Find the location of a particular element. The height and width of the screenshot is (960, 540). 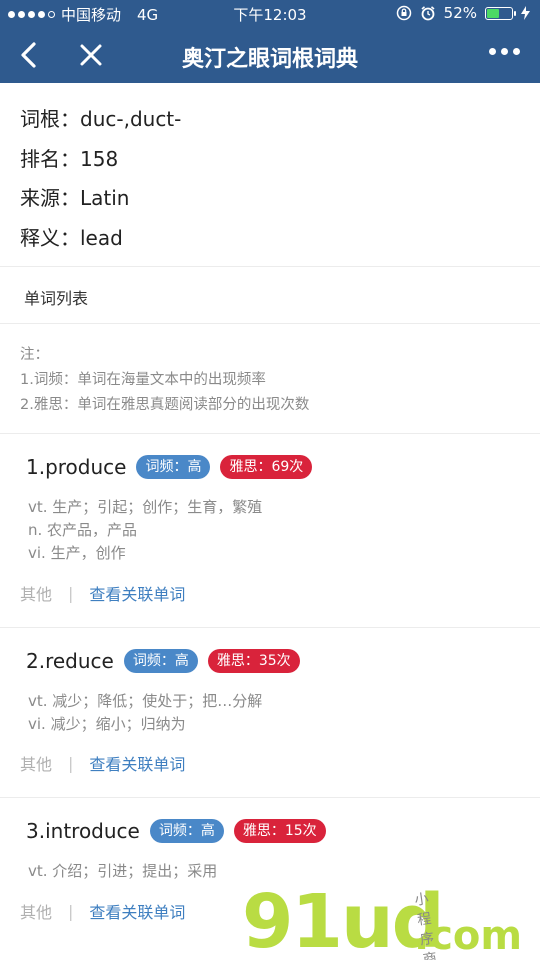

definition-line: vt. 减少；降低；使处于；把…分解 is located at coordinates (145, 701).